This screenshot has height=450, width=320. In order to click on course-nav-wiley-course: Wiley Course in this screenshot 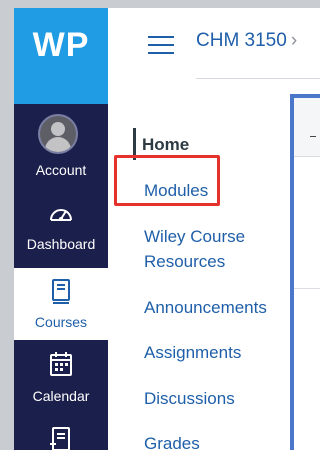, I will do `click(194, 236)`.